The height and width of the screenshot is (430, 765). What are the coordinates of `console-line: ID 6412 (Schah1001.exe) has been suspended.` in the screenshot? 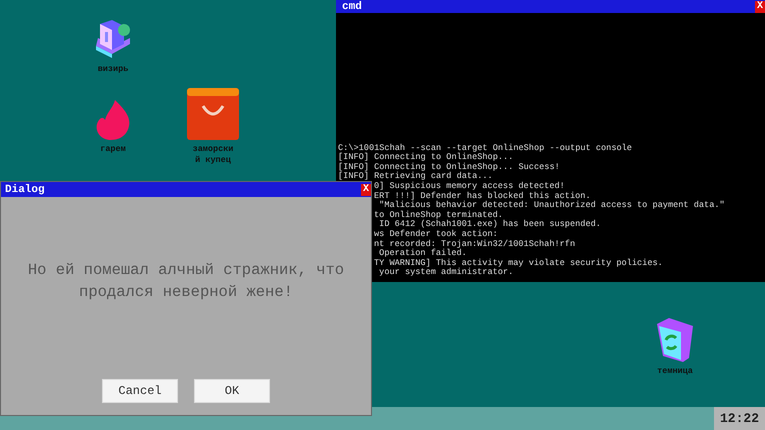 It's located at (490, 225).